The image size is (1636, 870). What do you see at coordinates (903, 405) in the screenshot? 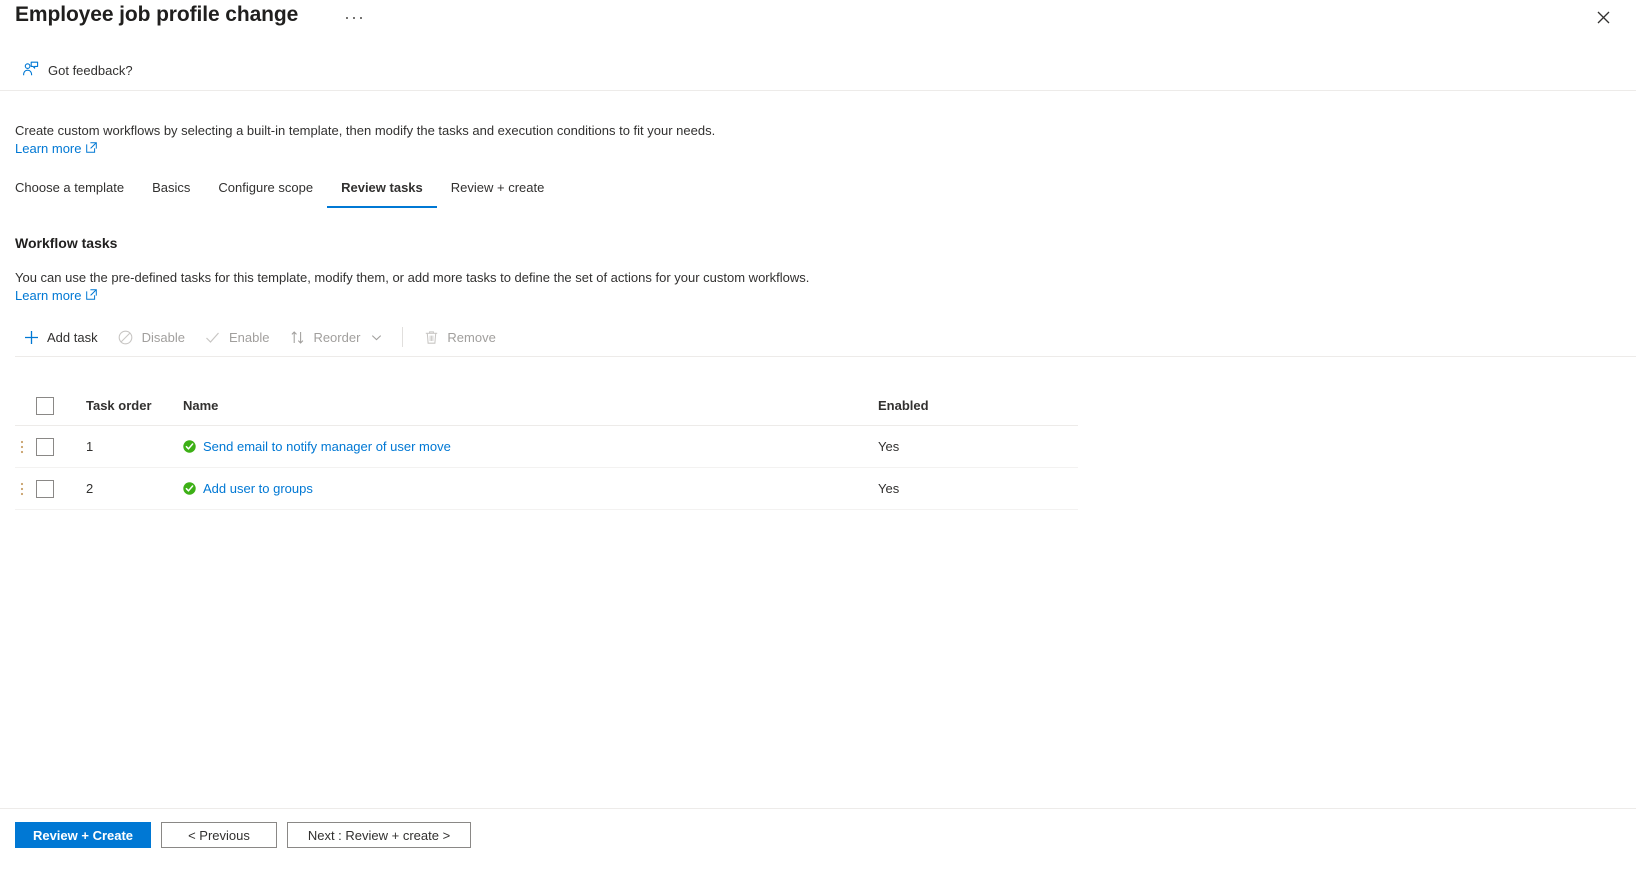
I see `header-enabled: Enabled` at bounding box center [903, 405].